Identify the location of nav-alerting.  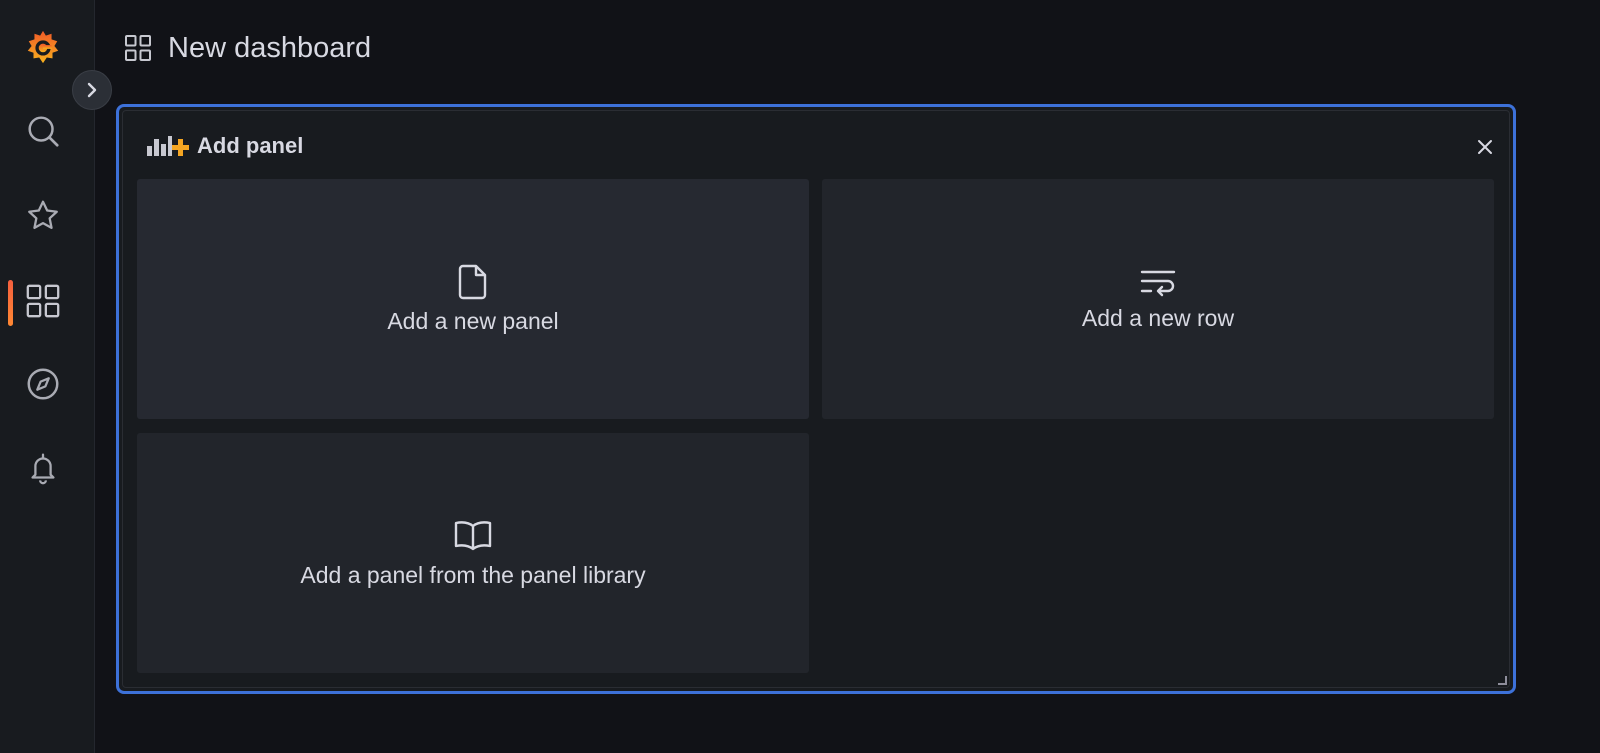
(43, 468).